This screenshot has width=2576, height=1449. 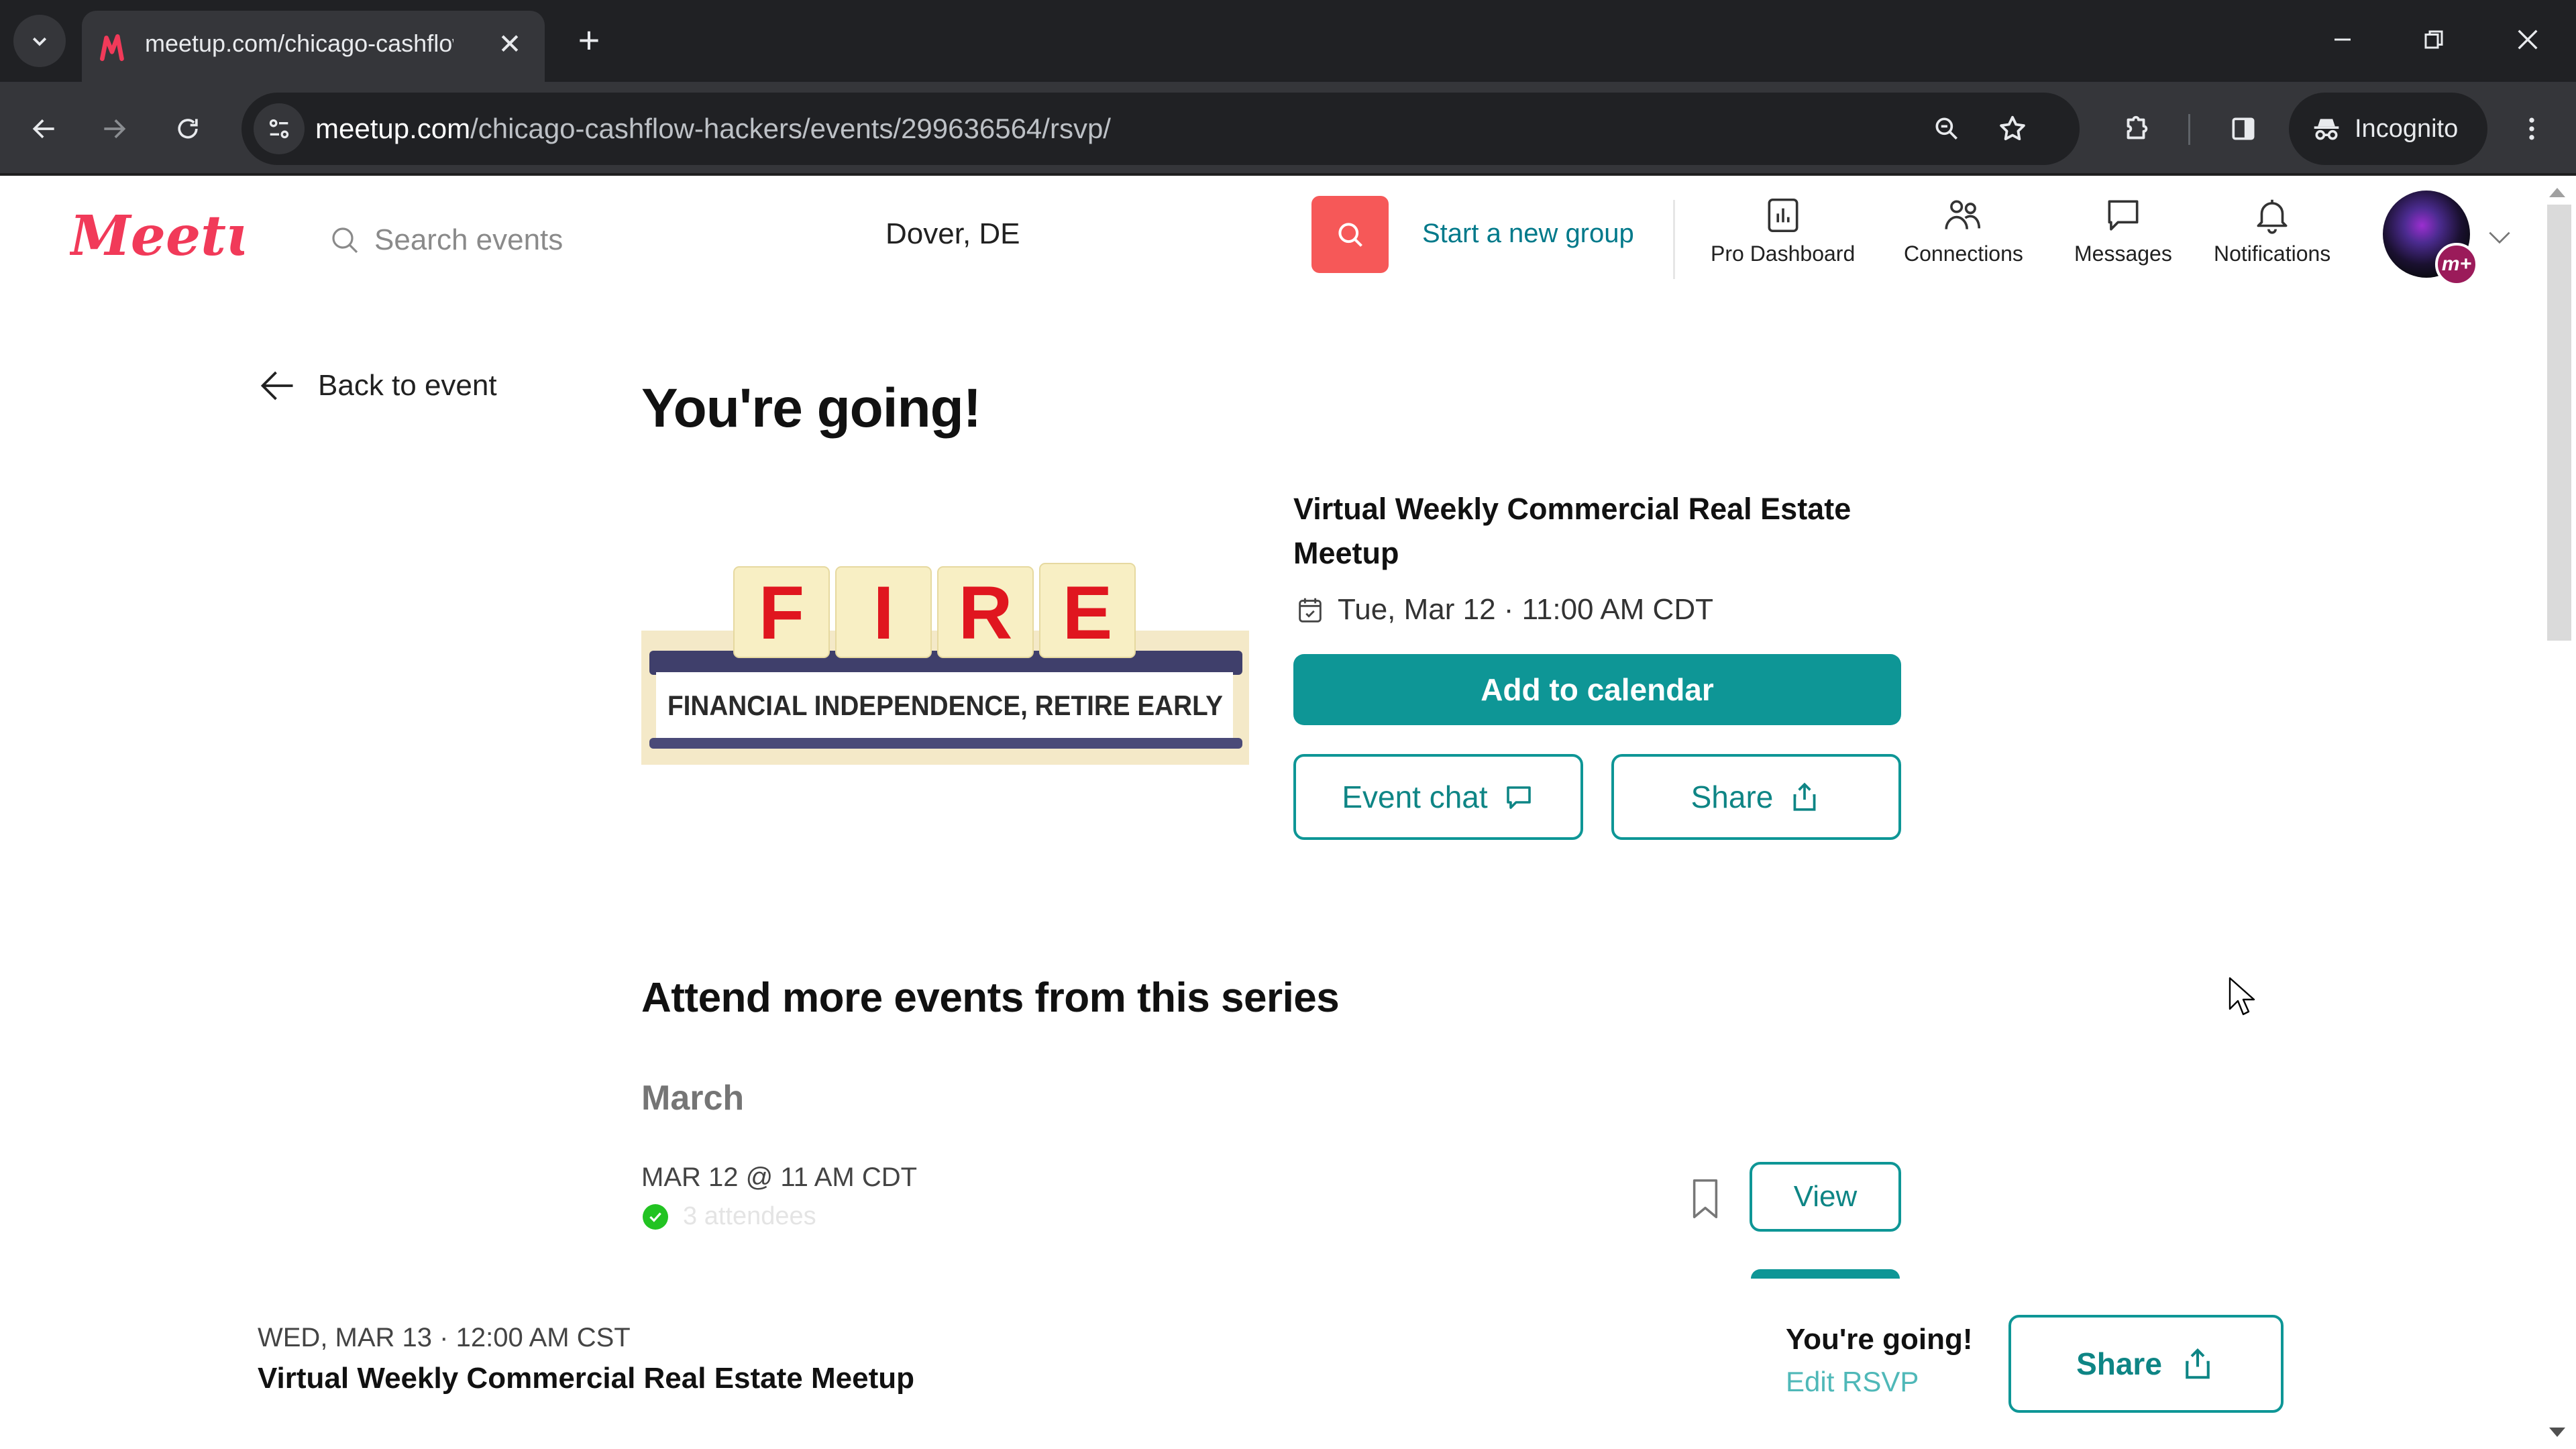 What do you see at coordinates (2559, 423) in the screenshot?
I see `scrollbar-thumb` at bounding box center [2559, 423].